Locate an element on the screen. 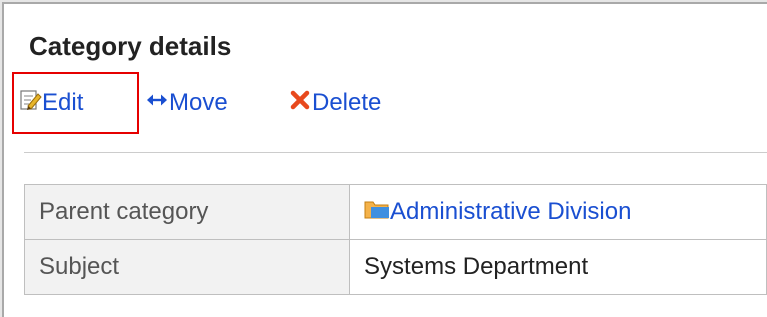  parent-category-link: Administrative Division is located at coordinates (510, 212).